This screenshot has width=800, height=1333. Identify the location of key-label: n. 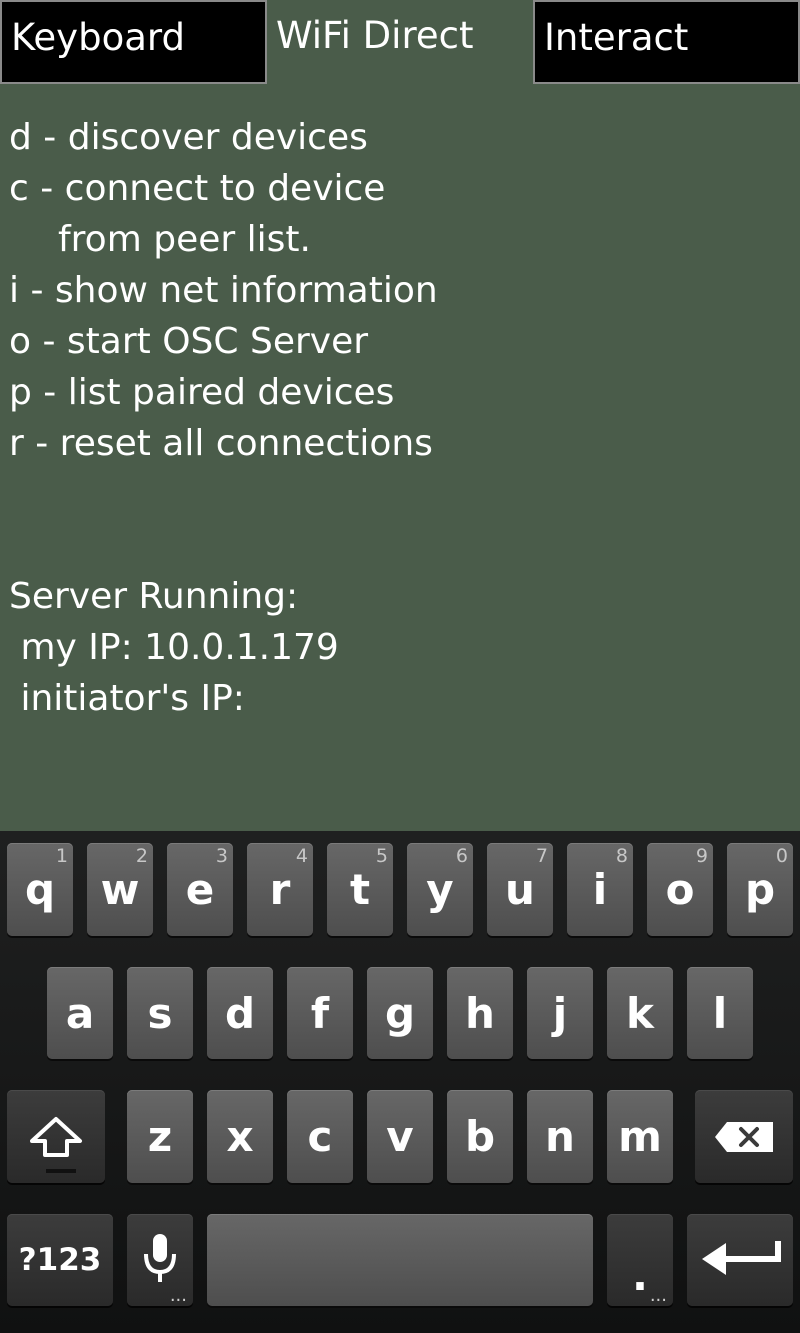
(560, 1136).